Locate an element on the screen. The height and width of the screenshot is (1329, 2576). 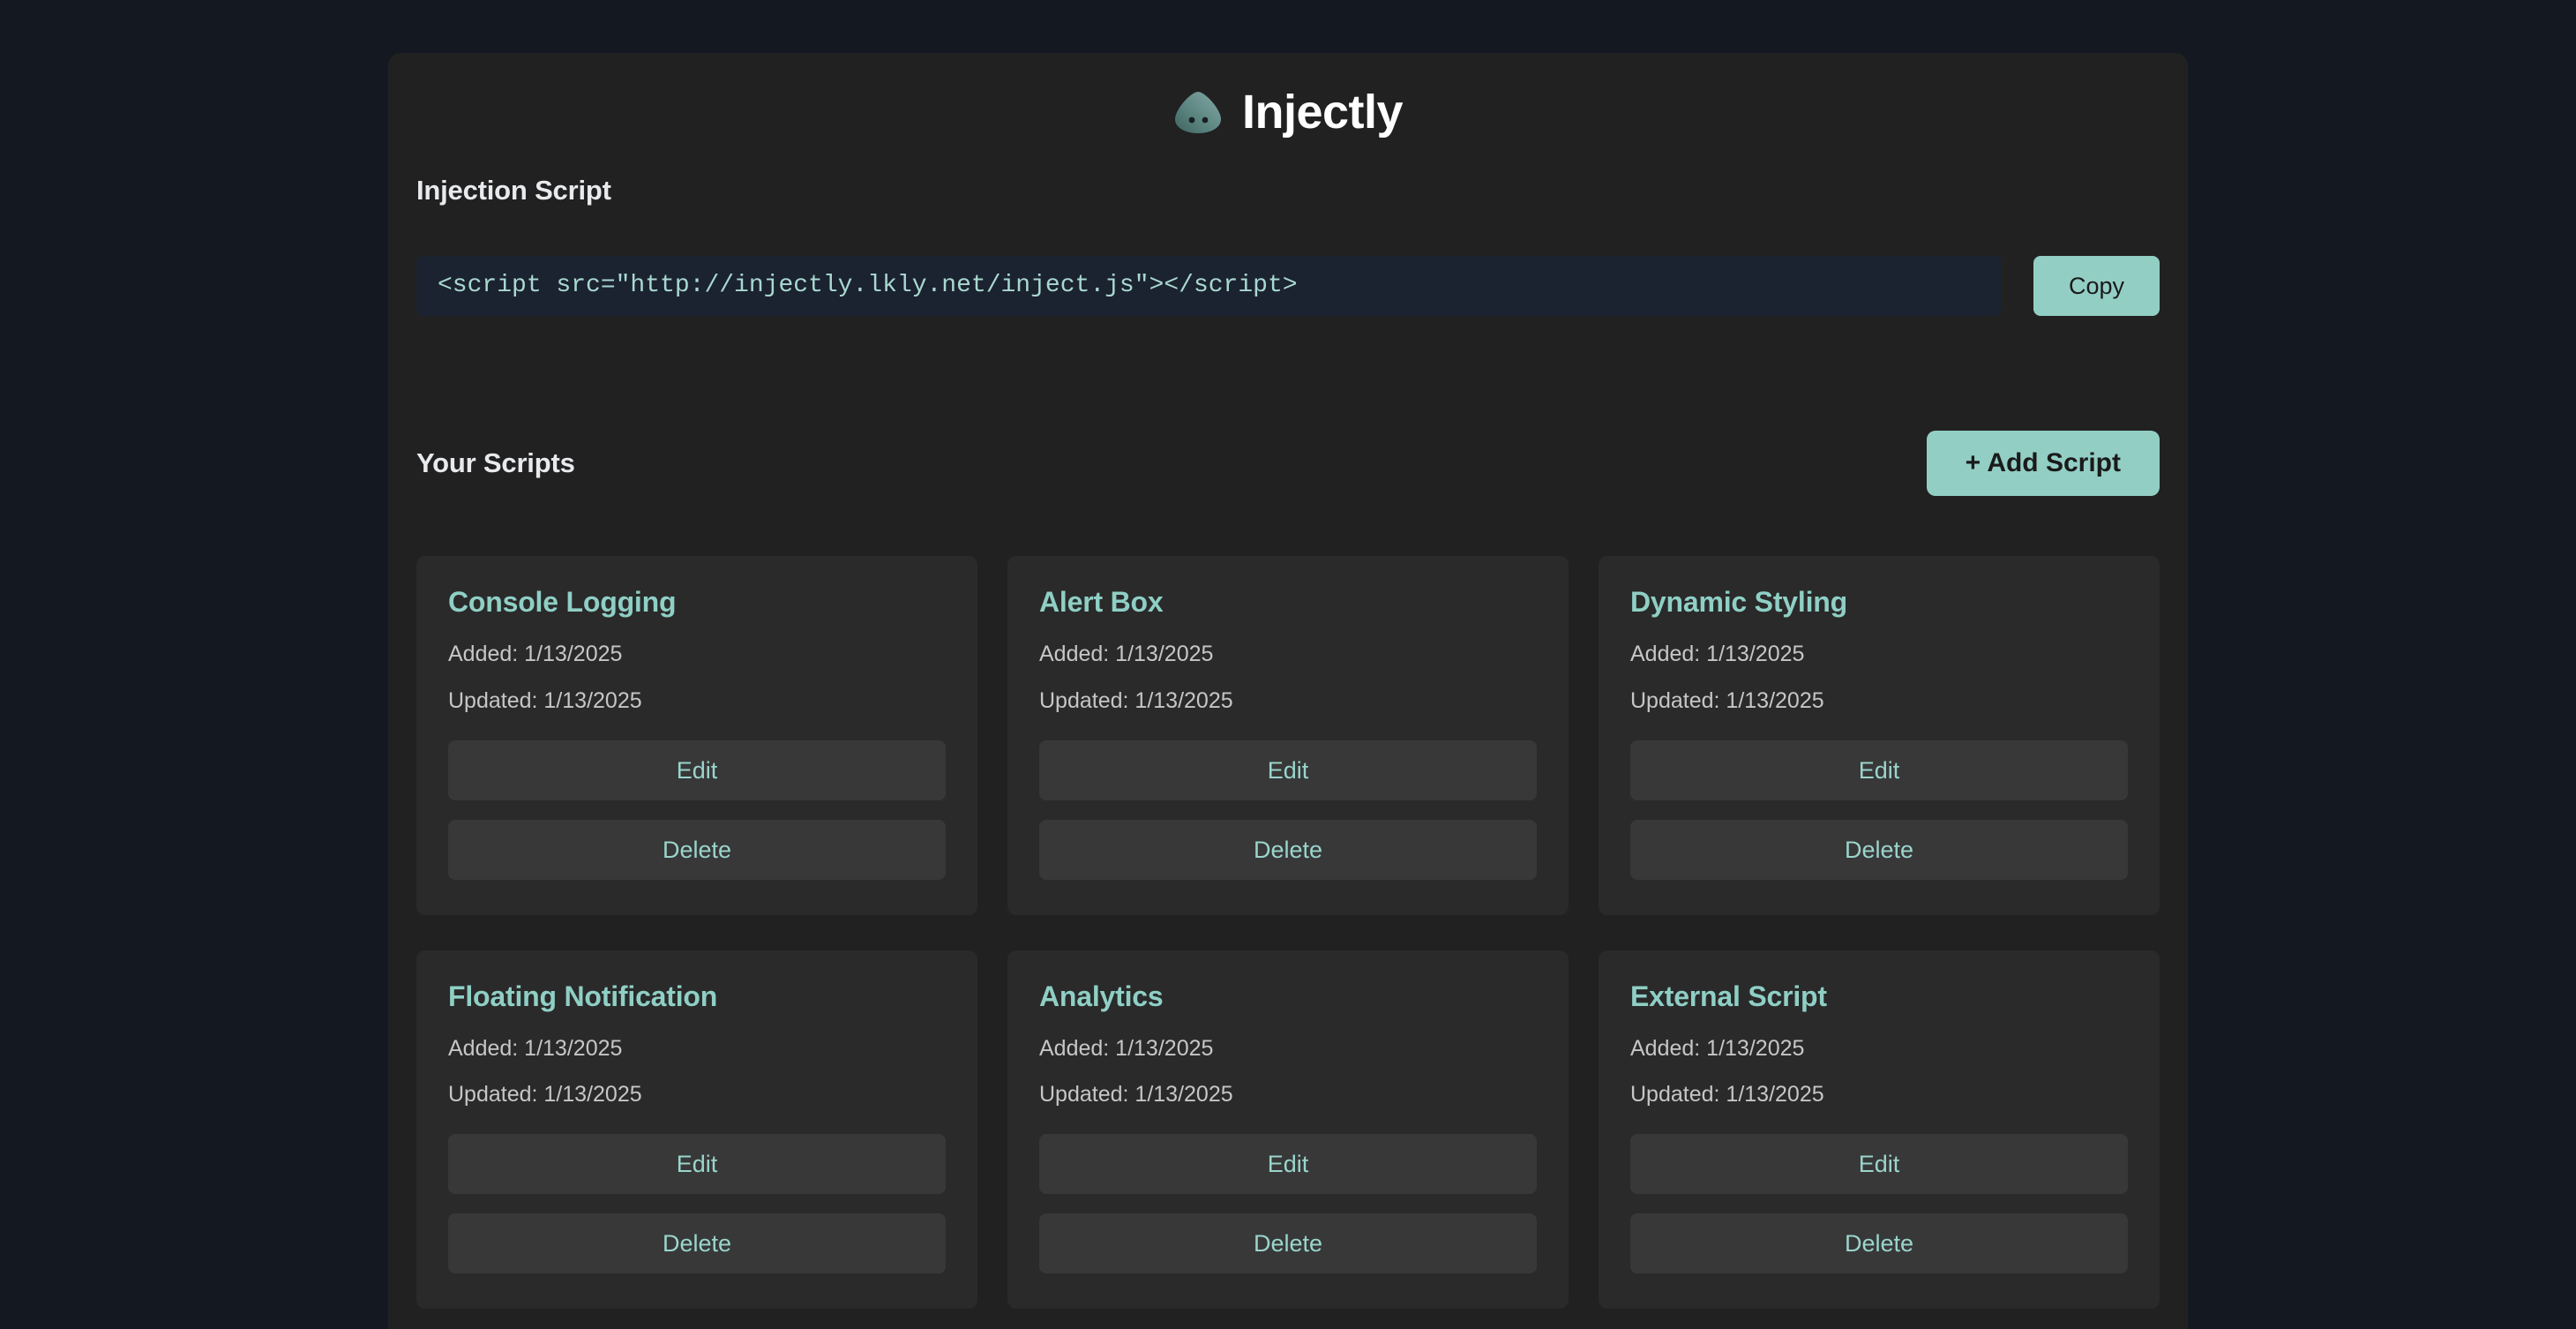
script-card-title: External Script is located at coordinates (1729, 996).